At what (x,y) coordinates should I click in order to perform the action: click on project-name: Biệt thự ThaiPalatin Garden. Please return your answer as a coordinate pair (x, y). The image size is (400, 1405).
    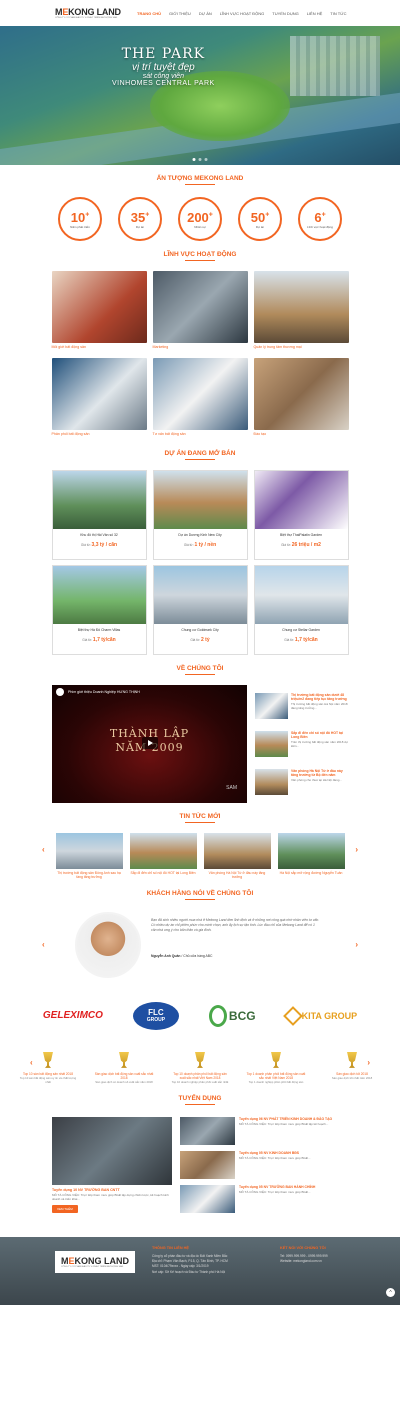
    Looking at the image, I should click on (301, 535).